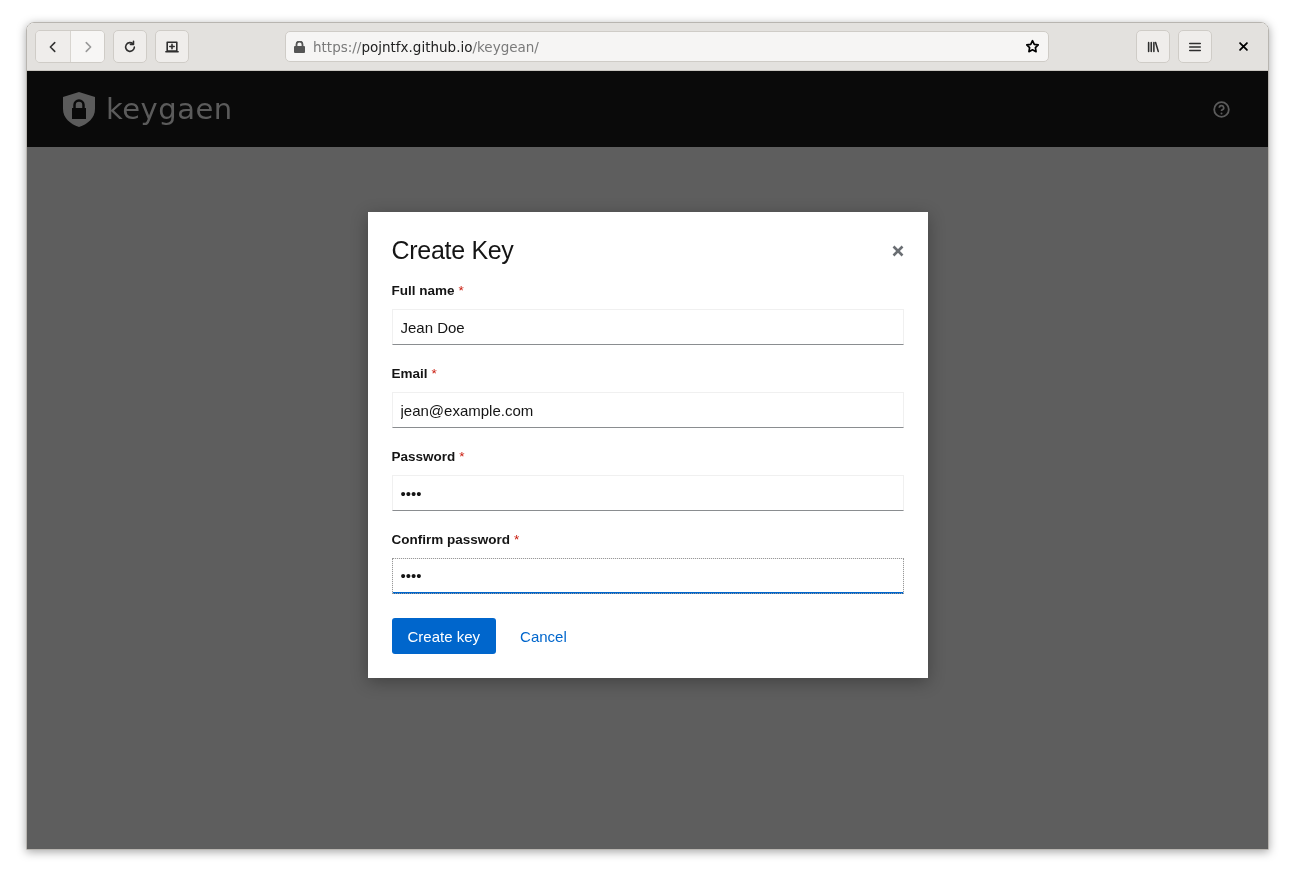 The image size is (1295, 879). I want to click on lock-icon, so click(299, 46).